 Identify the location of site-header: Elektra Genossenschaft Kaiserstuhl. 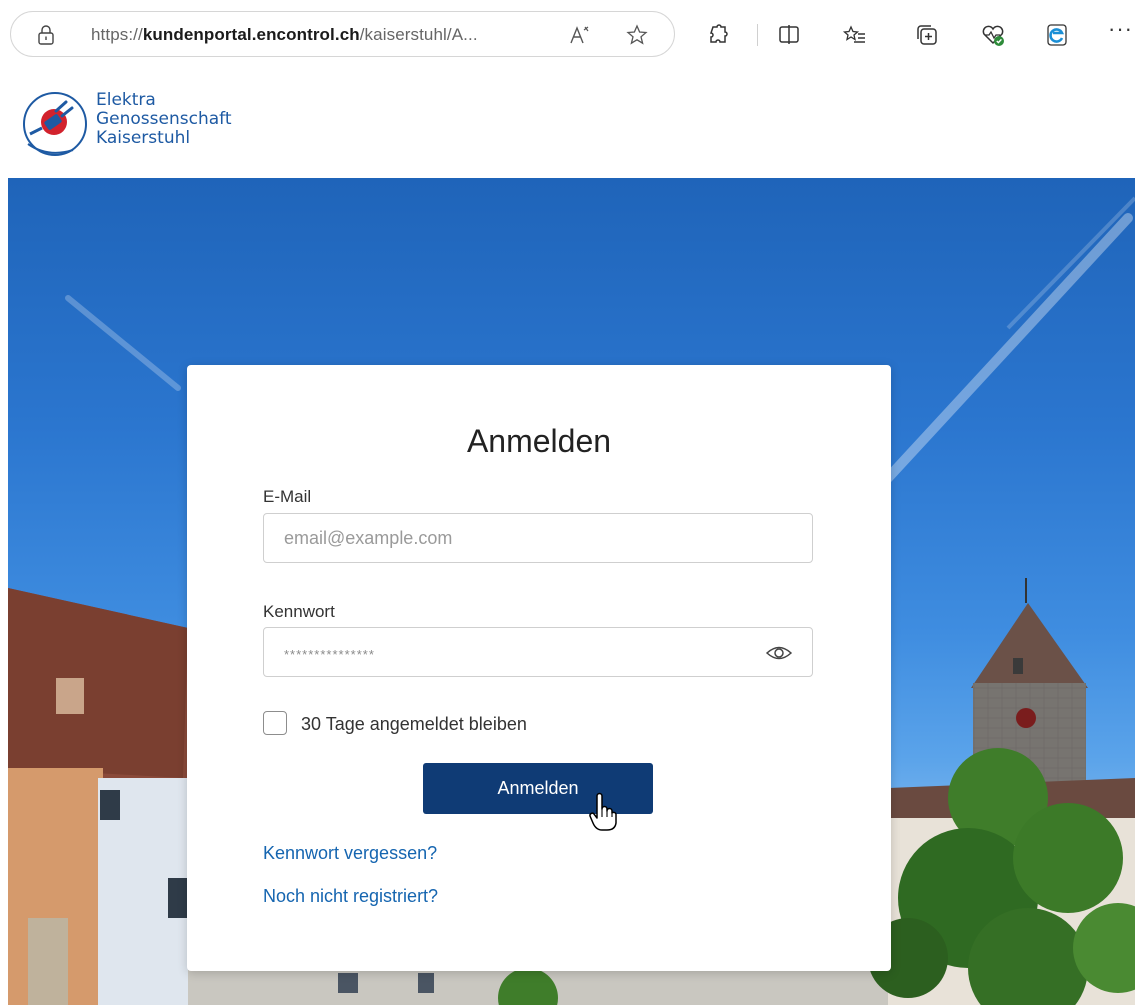
(567, 124).